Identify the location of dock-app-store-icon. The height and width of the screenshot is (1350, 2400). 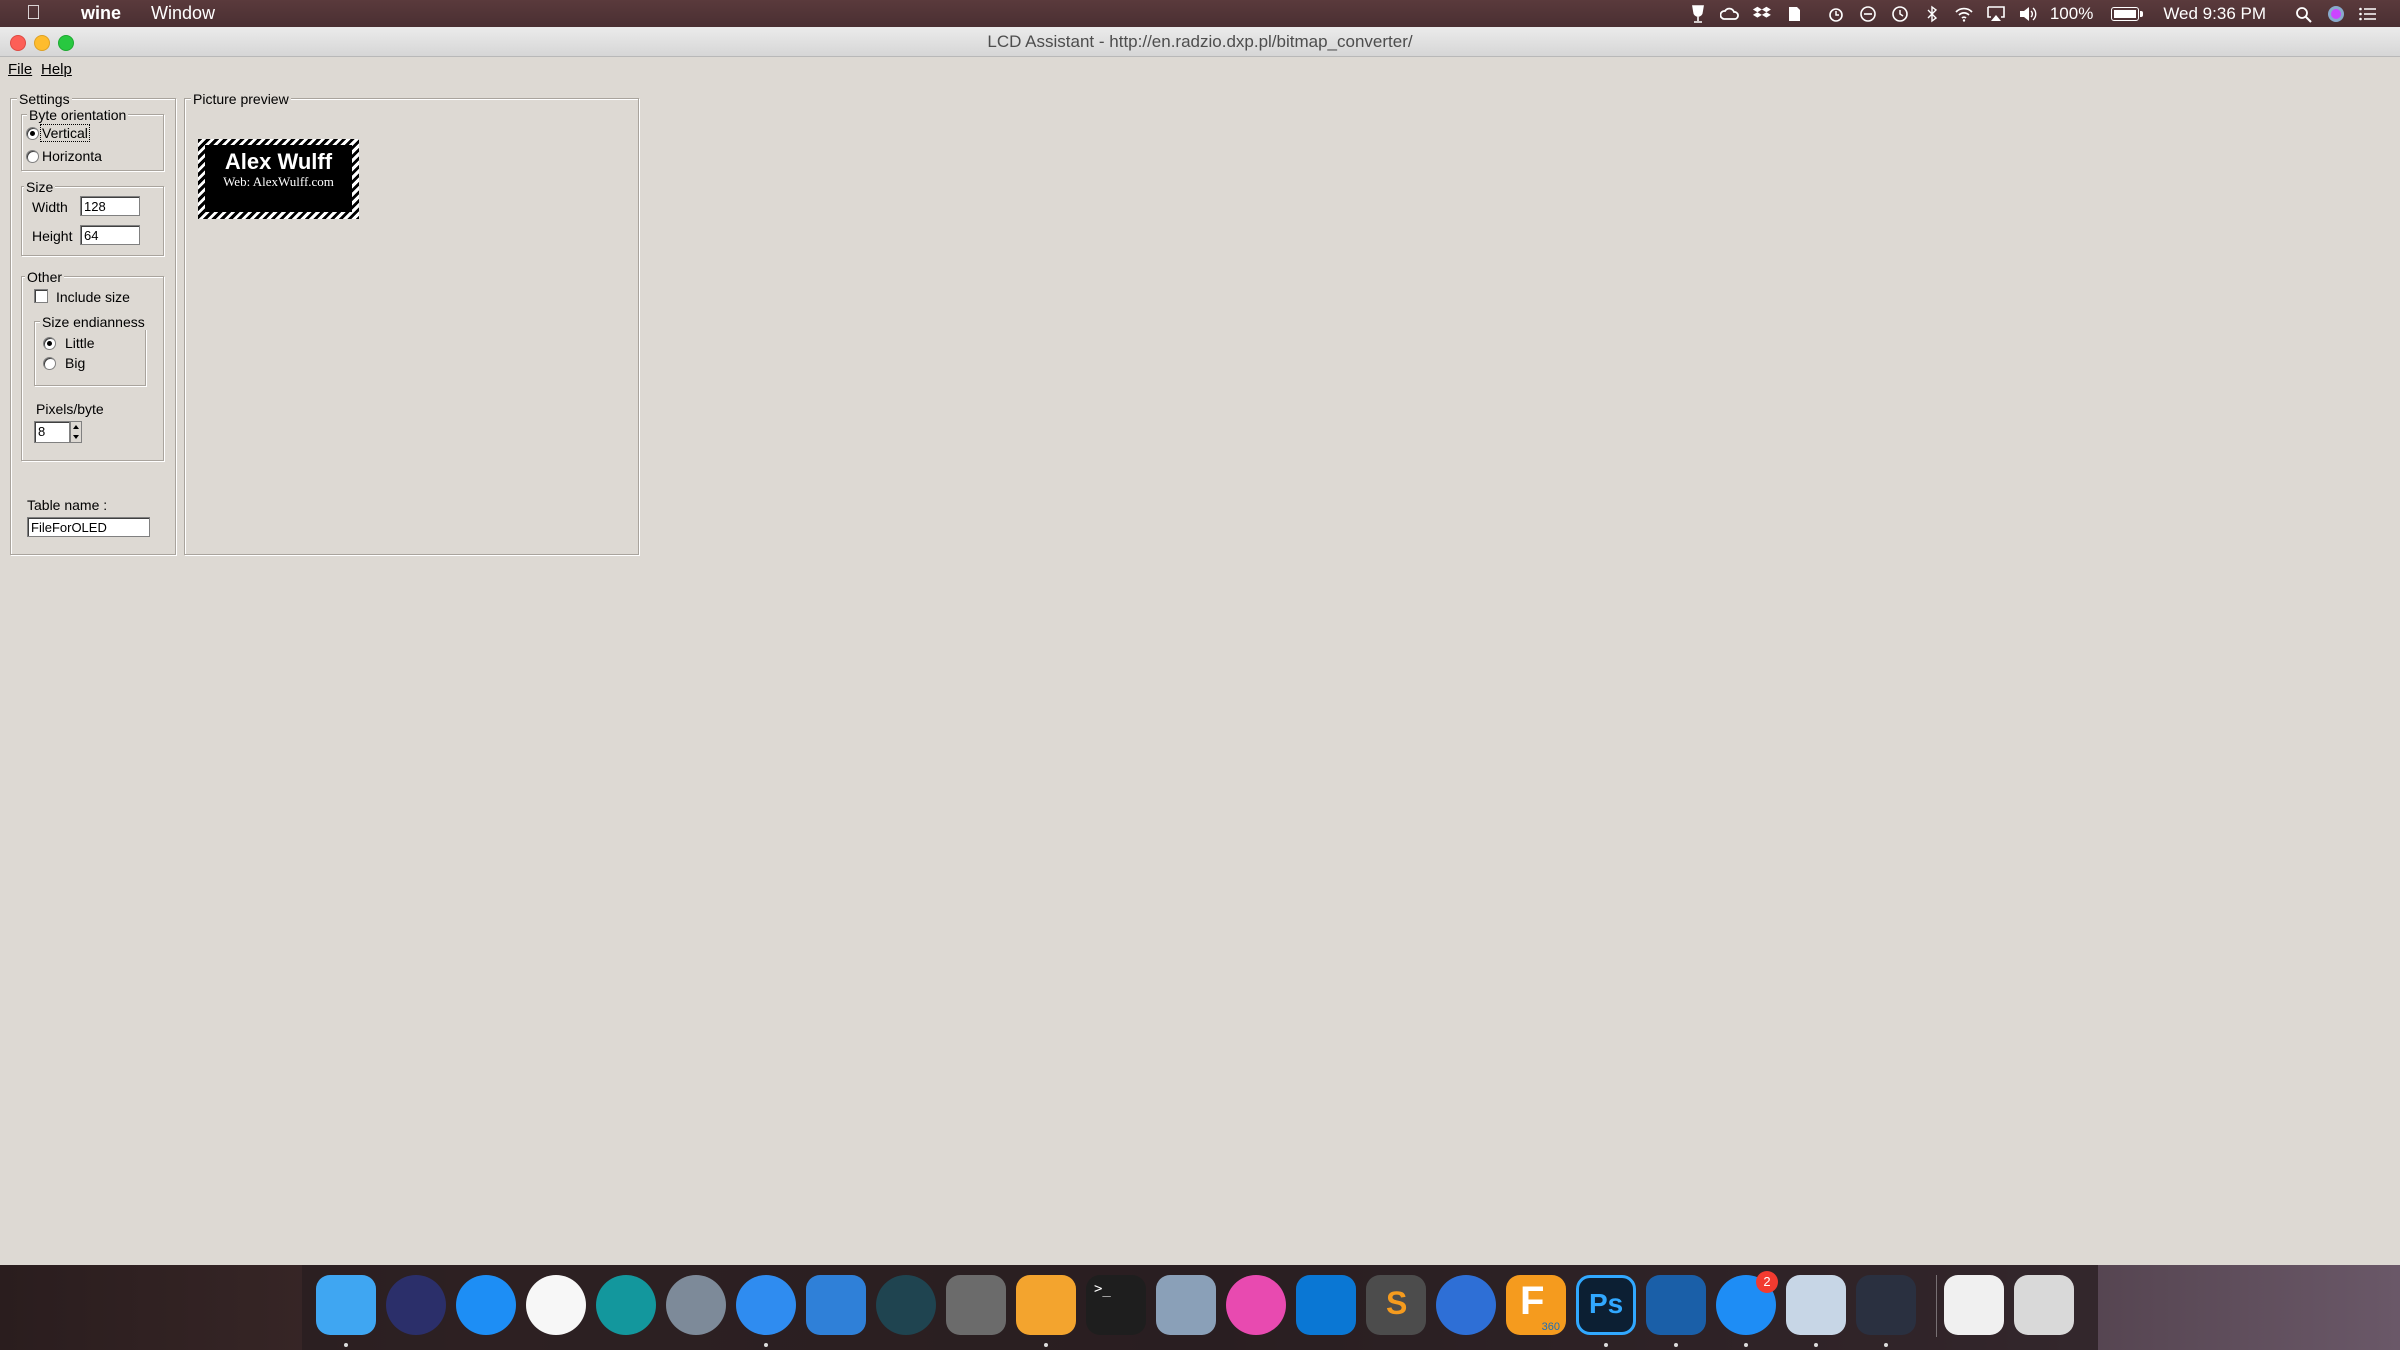
(486, 1305).